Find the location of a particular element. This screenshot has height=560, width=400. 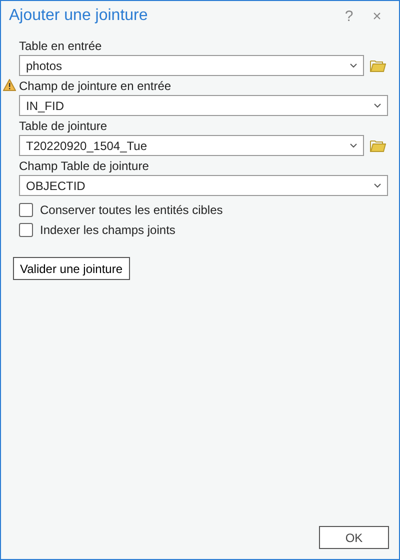

checkbox-label: Indexer les champs joints is located at coordinates (108, 230).